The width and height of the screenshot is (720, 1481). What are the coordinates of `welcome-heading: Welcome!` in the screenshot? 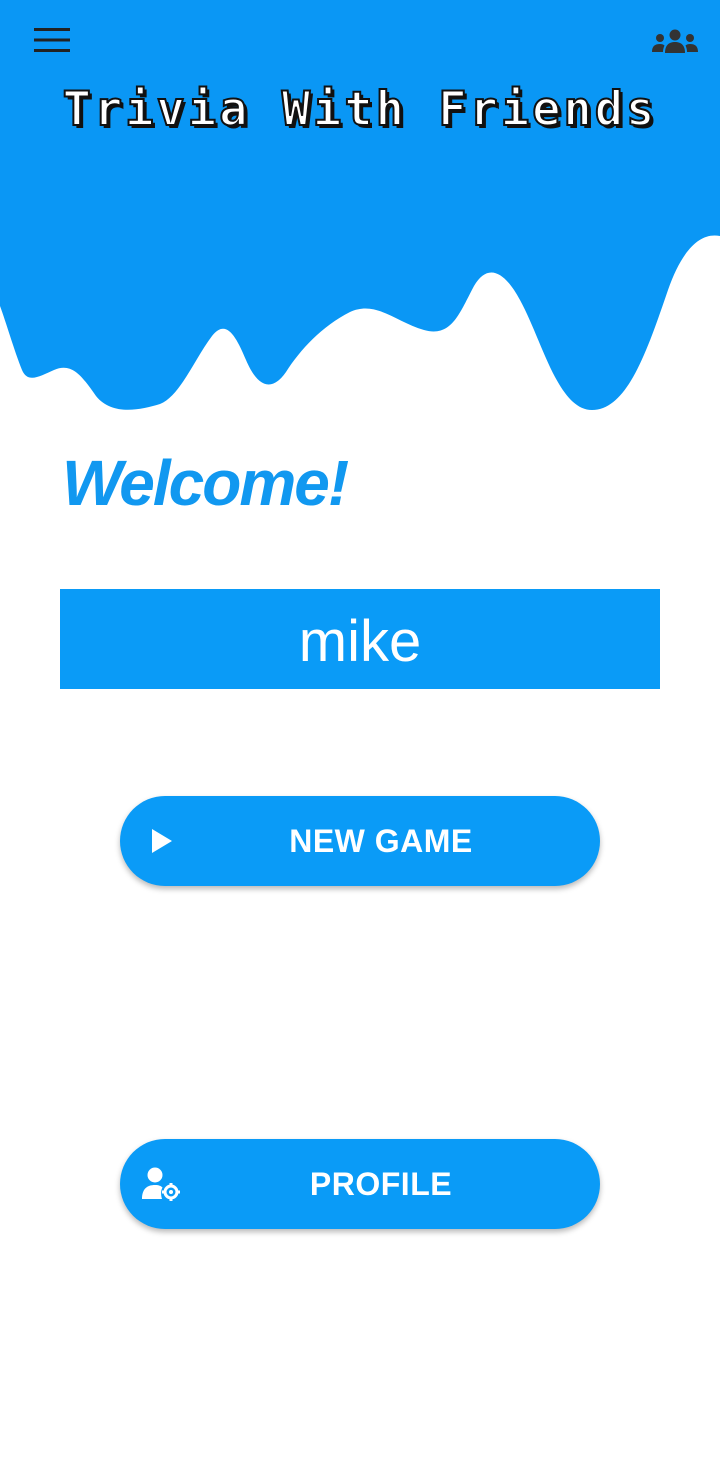 It's located at (205, 483).